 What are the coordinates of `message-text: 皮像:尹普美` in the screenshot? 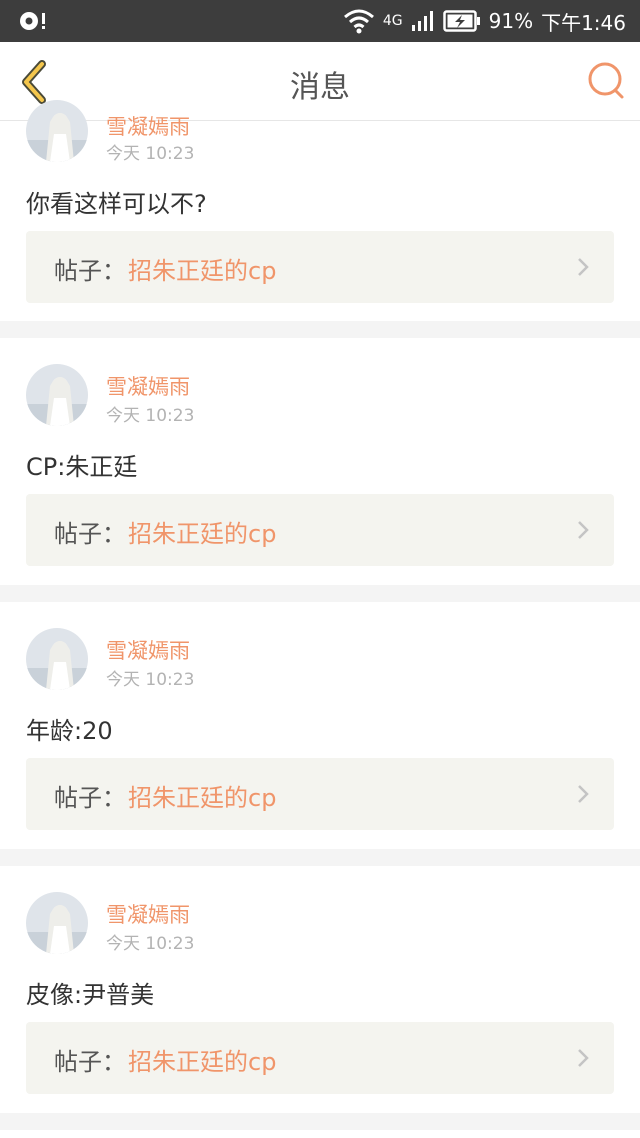 It's located at (90, 995).